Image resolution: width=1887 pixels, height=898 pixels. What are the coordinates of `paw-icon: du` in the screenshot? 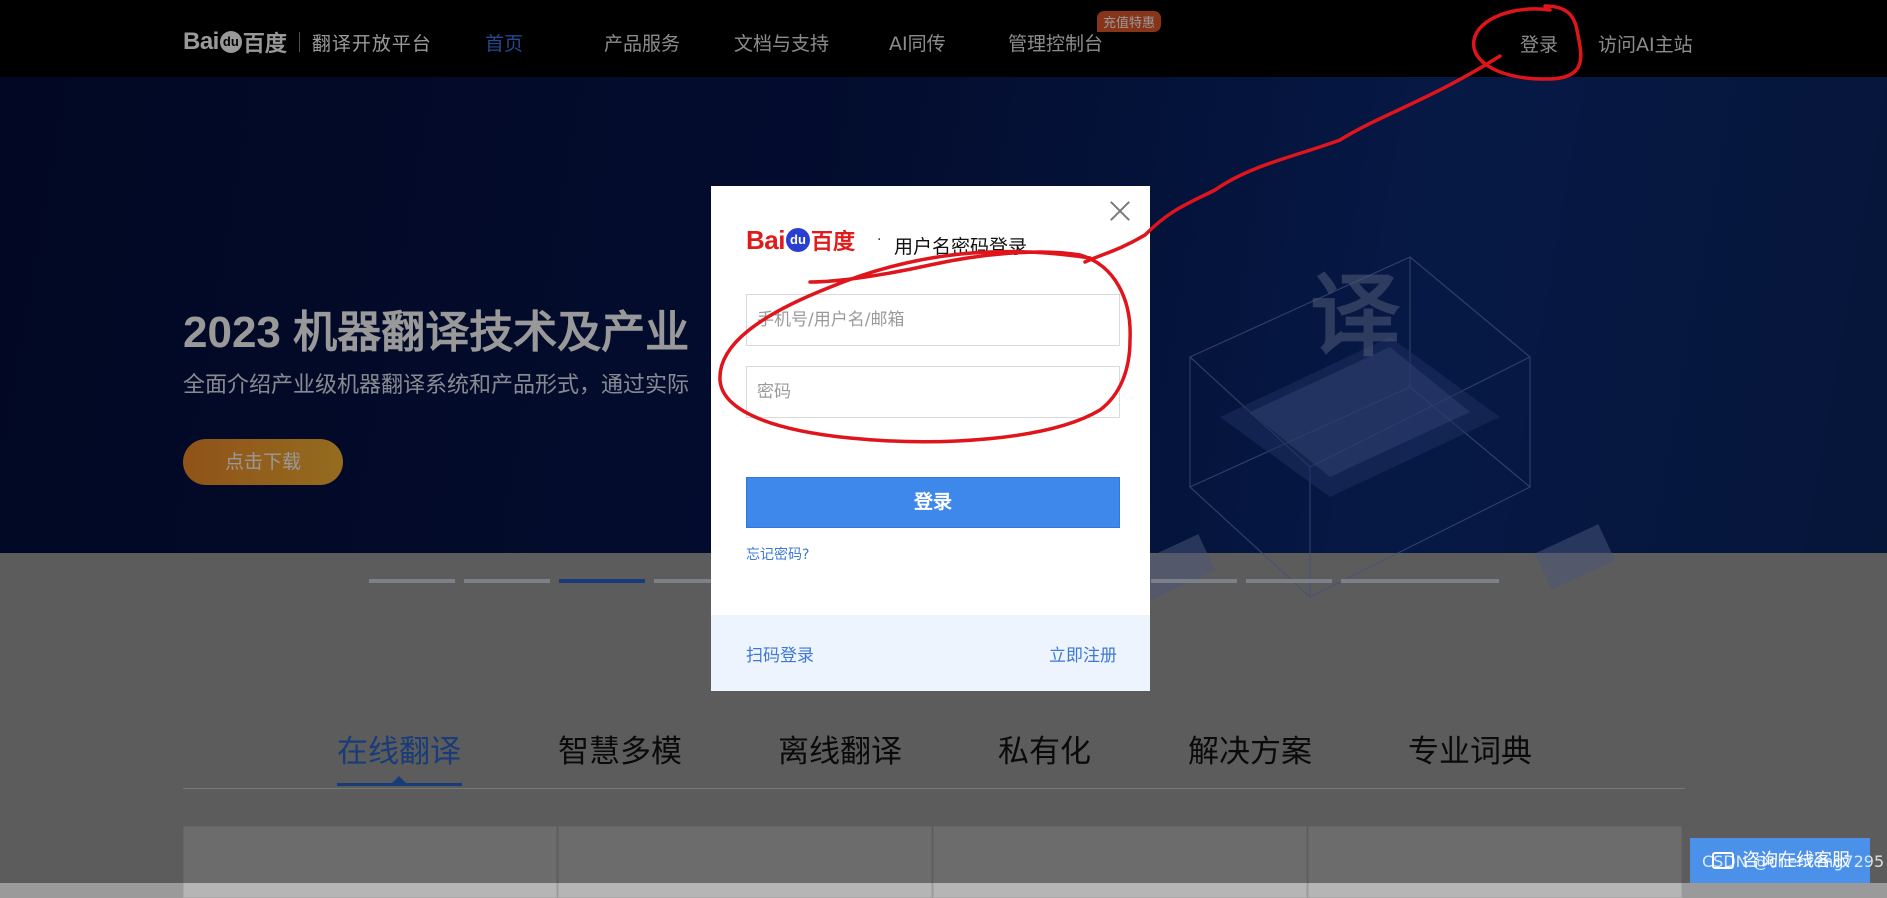 It's located at (797, 240).